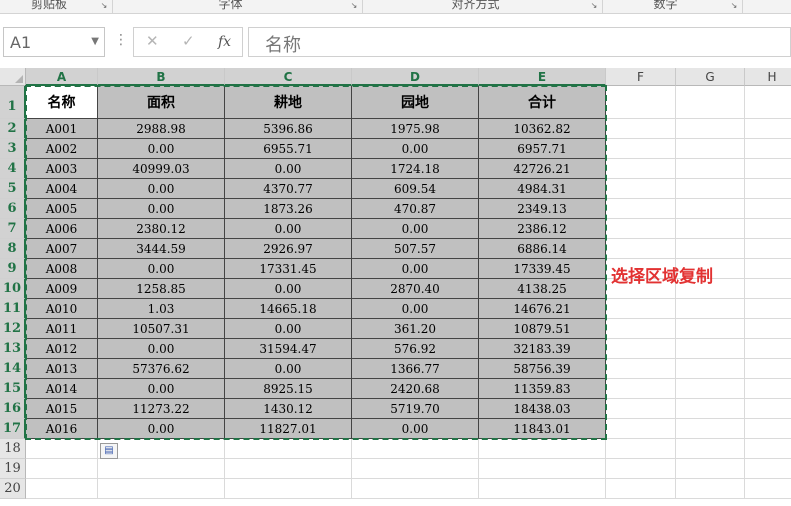  What do you see at coordinates (288, 189) in the screenshot?
I see `table-cell: 4370.77` at bounding box center [288, 189].